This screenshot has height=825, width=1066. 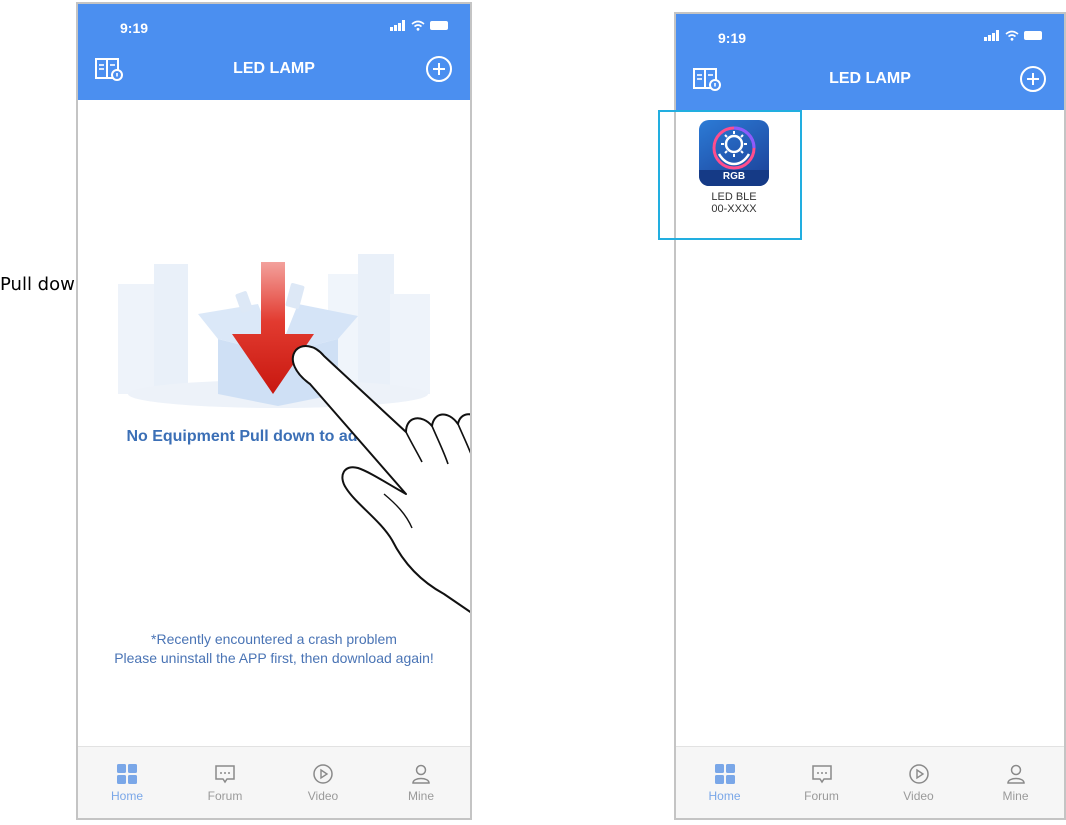 I want to click on new-device-highlight, so click(x=730, y=175).